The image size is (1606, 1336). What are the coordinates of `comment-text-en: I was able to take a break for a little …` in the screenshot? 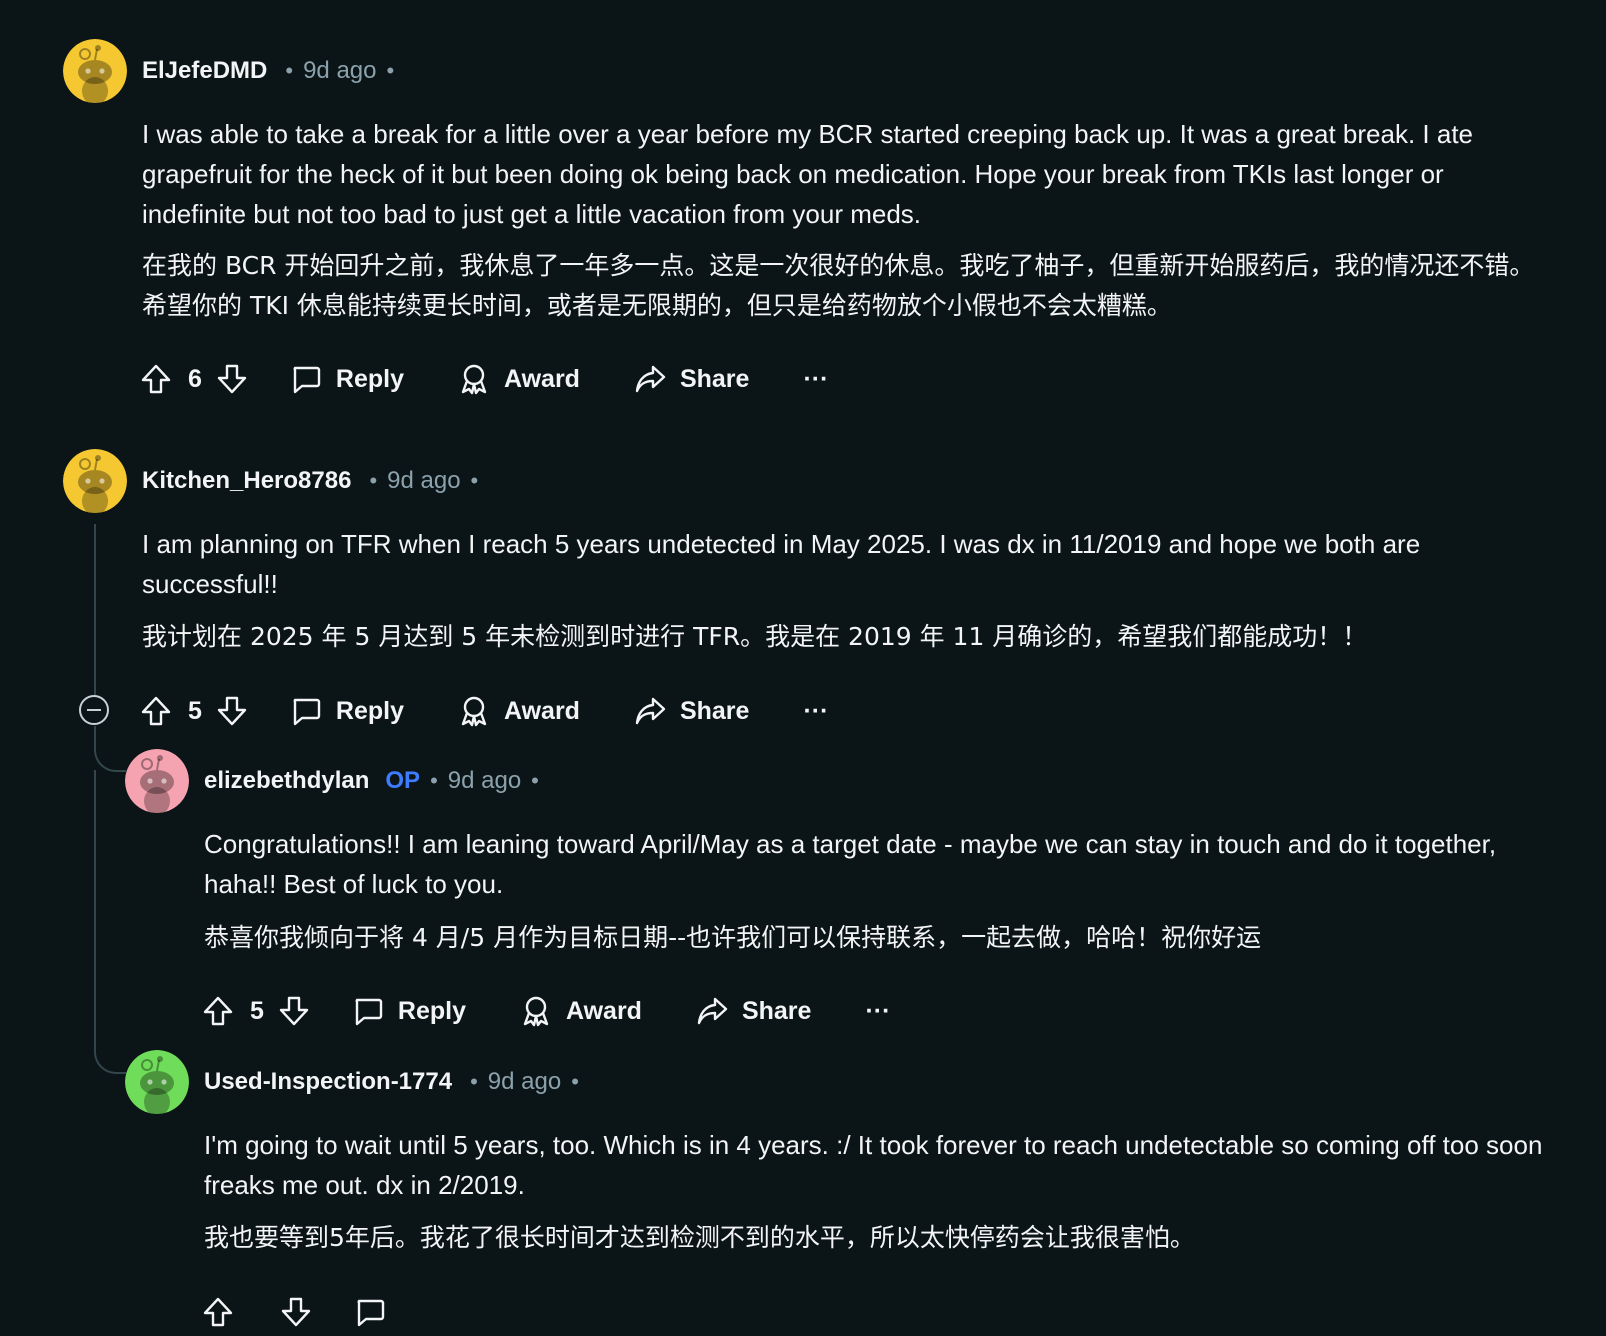 It's located at (808, 174).